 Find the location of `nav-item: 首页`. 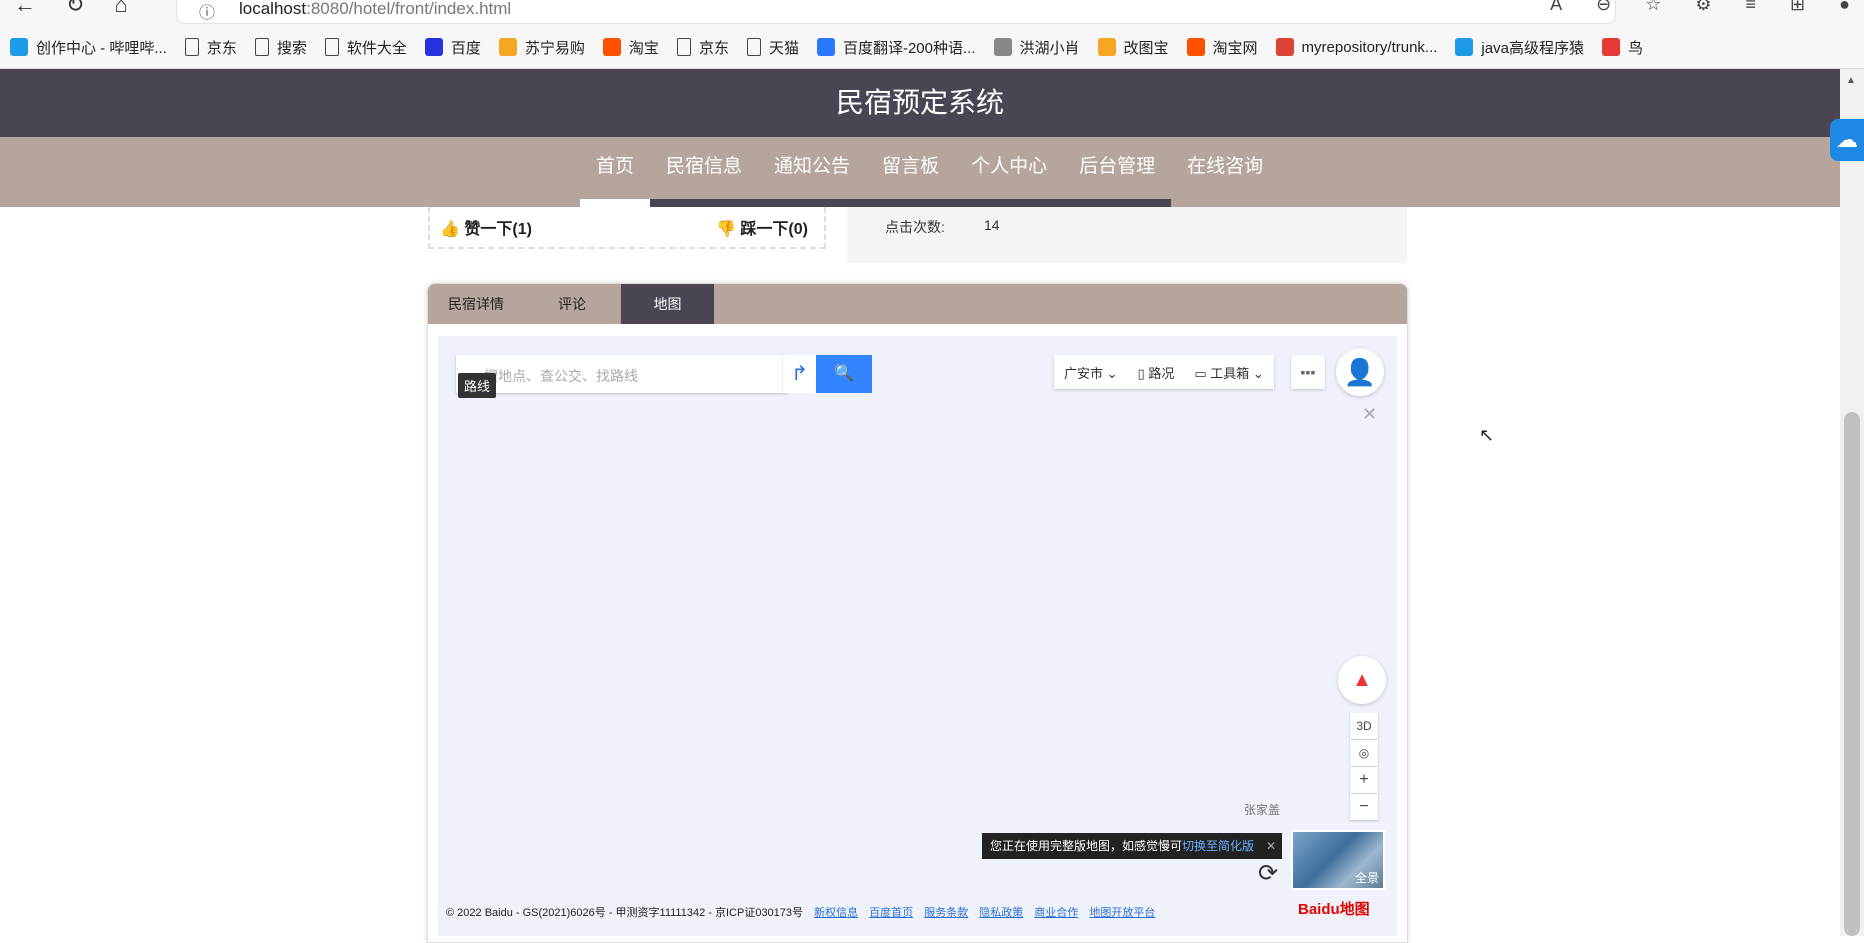

nav-item: 首页 is located at coordinates (615, 172).